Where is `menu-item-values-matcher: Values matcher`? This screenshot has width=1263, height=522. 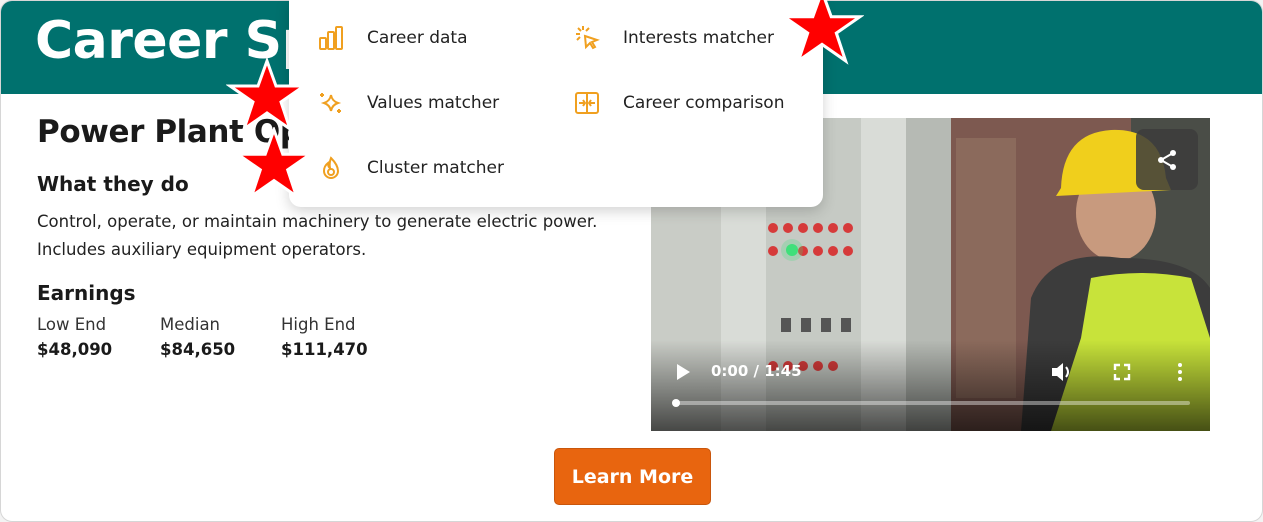 menu-item-values-matcher: Values matcher is located at coordinates (408, 103).